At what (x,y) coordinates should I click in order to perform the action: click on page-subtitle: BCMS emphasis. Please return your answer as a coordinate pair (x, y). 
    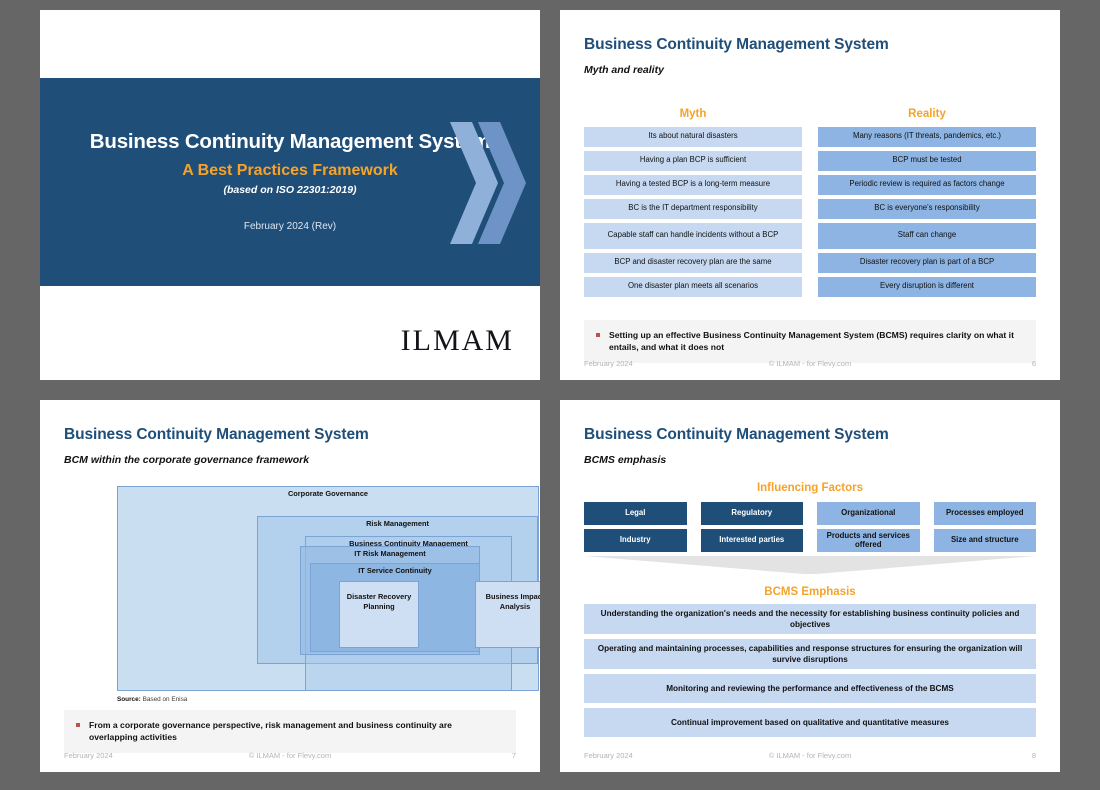
    Looking at the image, I should click on (625, 459).